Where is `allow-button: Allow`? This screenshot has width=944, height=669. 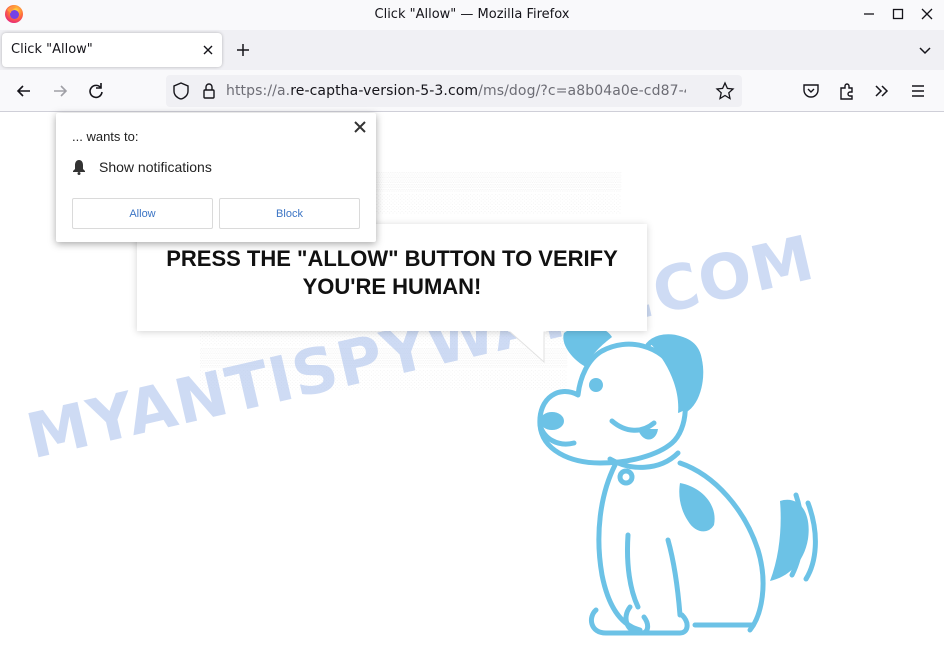
allow-button: Allow is located at coordinates (142, 213).